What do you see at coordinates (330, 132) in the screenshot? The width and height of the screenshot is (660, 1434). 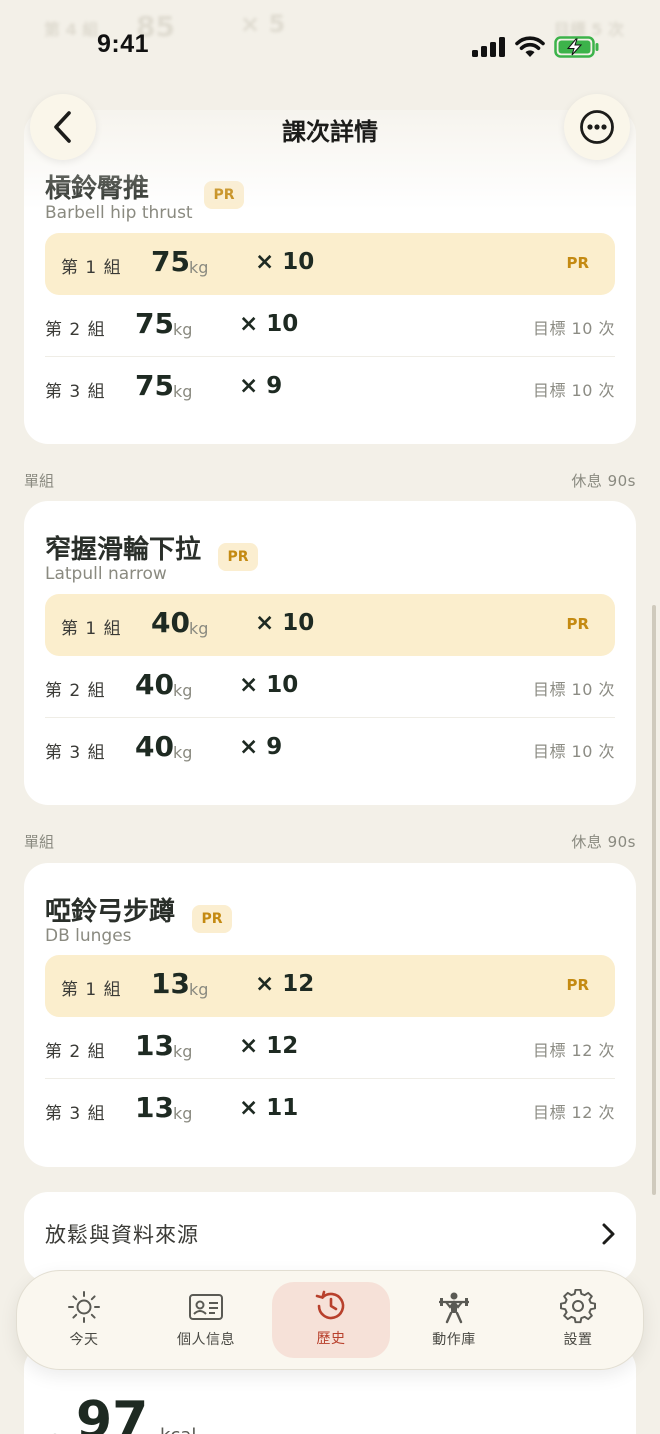 I see `page-title: 課次詳情` at bounding box center [330, 132].